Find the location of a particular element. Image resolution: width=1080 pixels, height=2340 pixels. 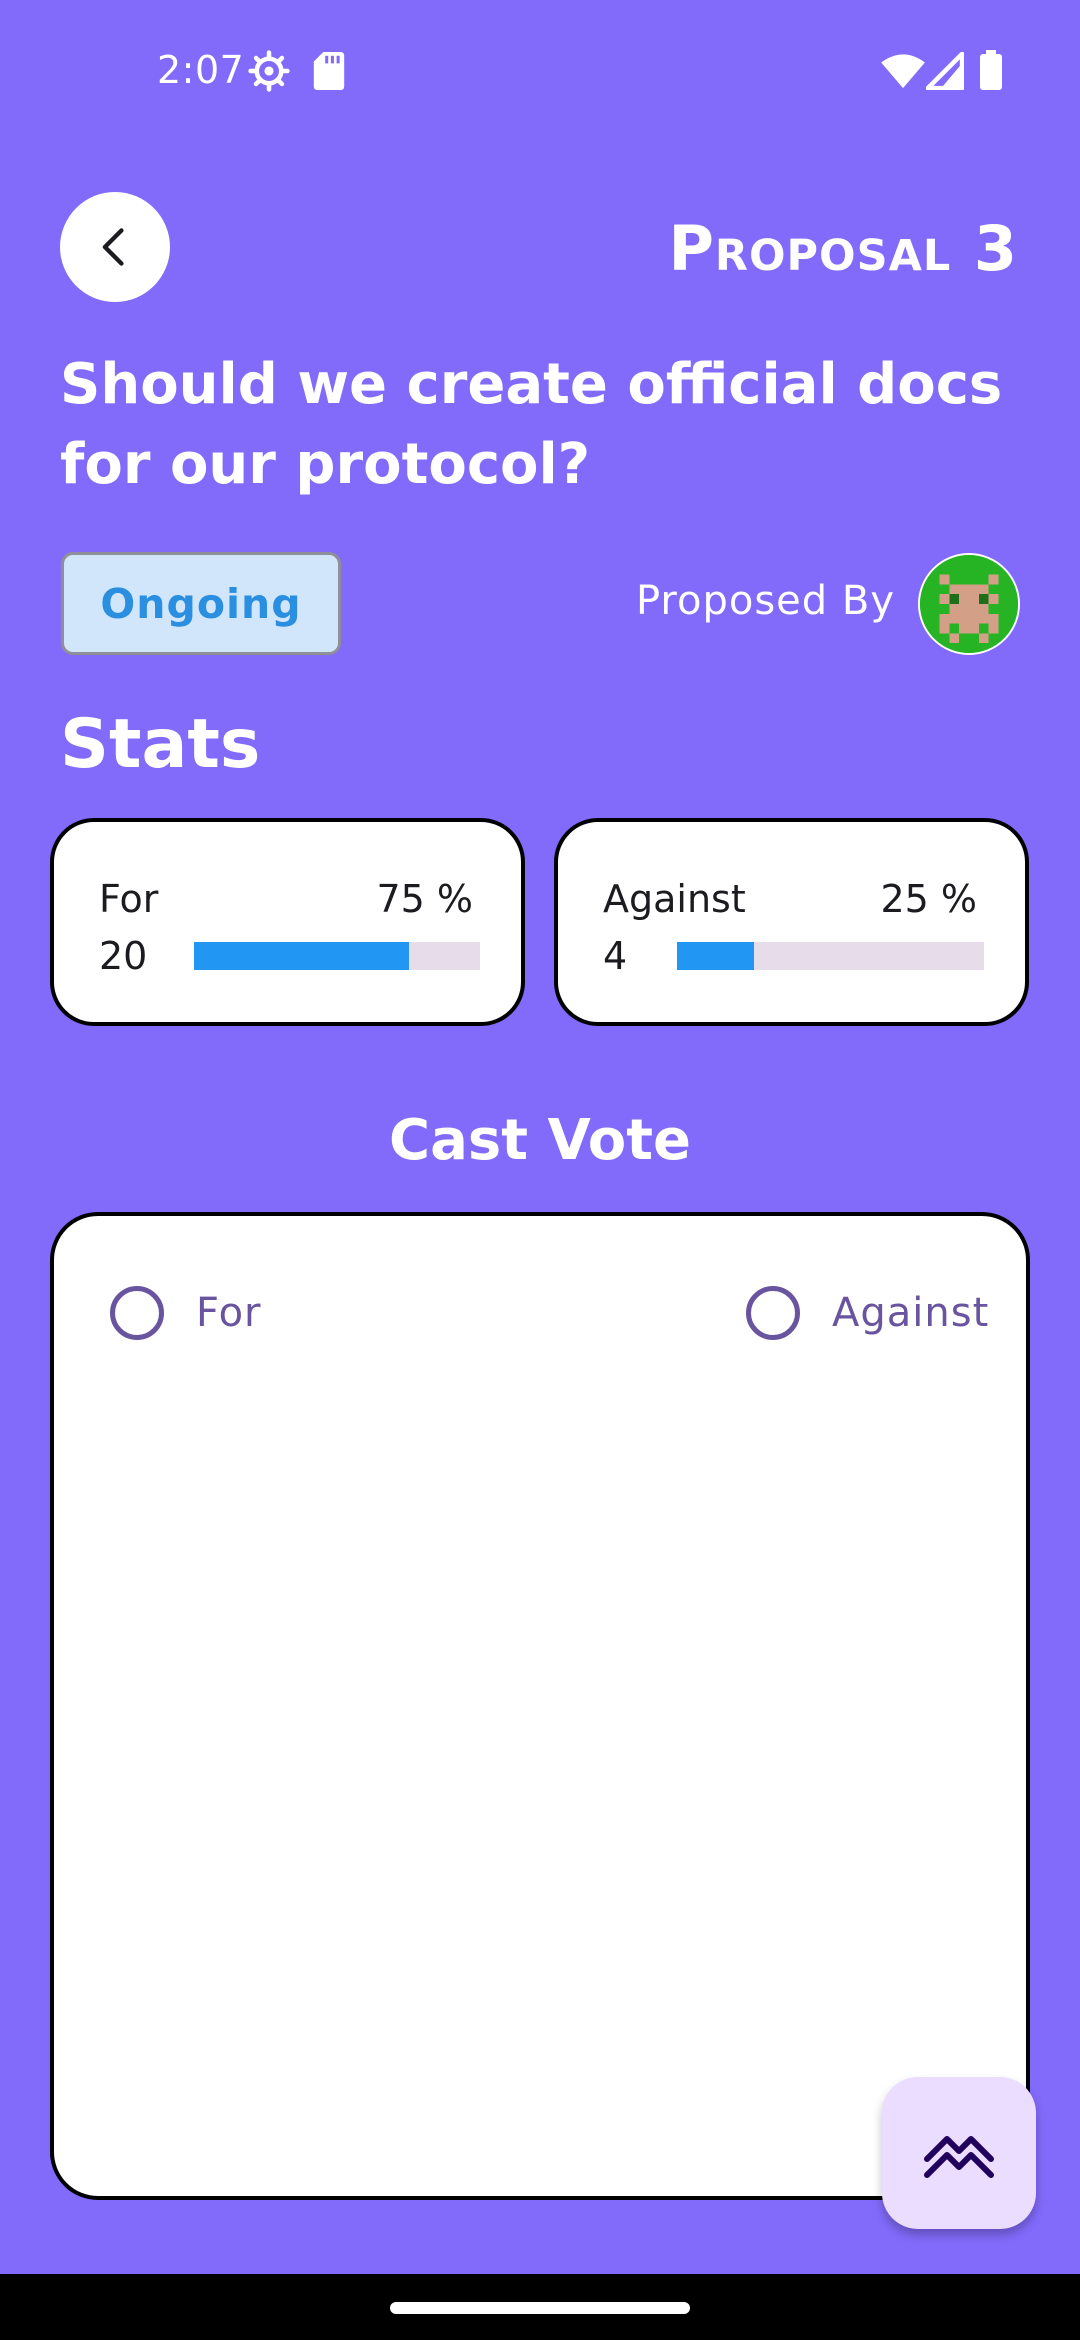

stat-for-percent: 75 % is located at coordinates (424, 899).